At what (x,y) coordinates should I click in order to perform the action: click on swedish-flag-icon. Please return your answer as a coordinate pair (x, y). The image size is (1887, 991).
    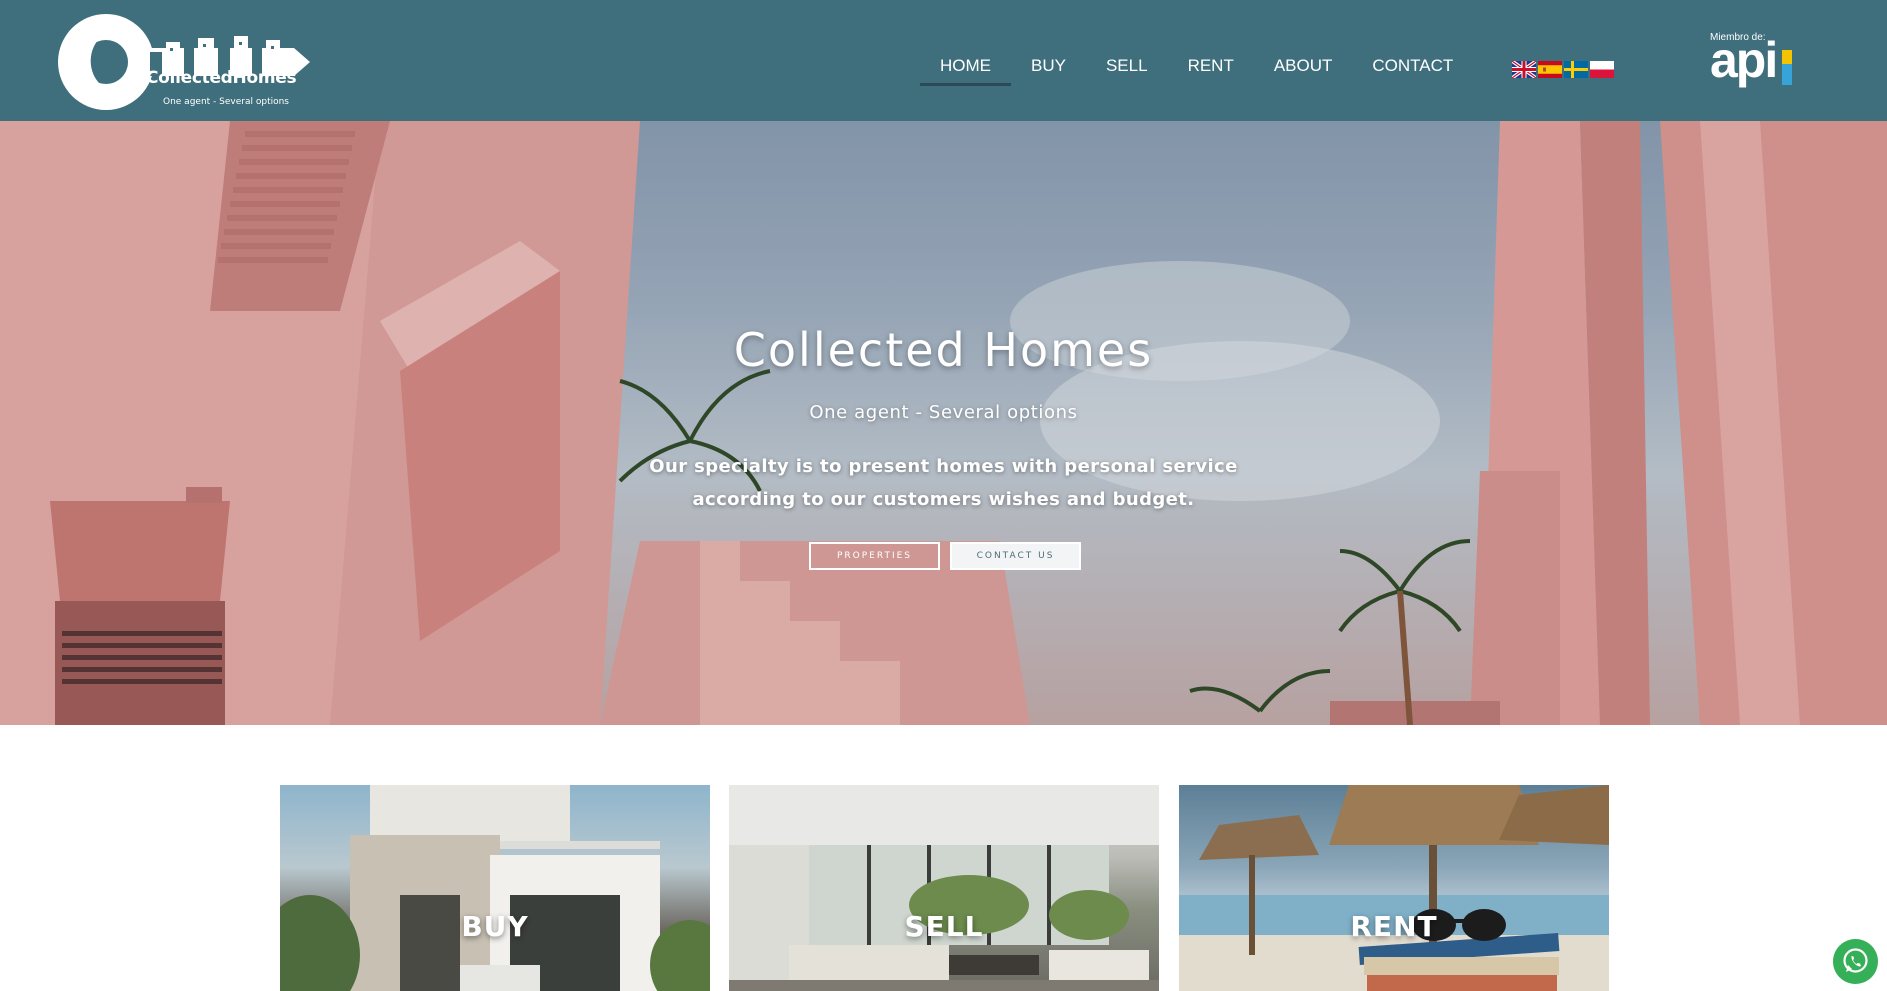
    Looking at the image, I should click on (1576, 69).